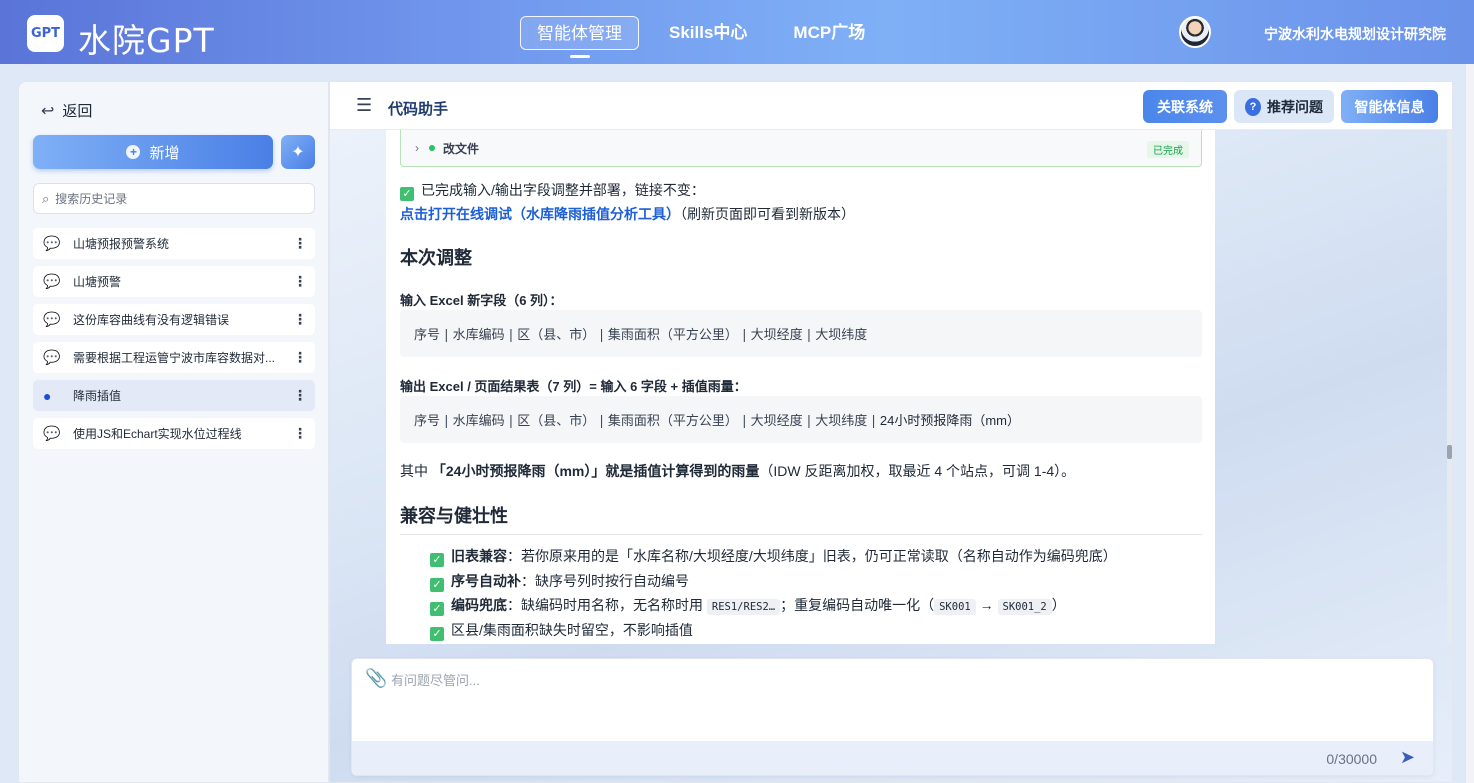  I want to click on back-arrow-icon: ↩, so click(48, 111).